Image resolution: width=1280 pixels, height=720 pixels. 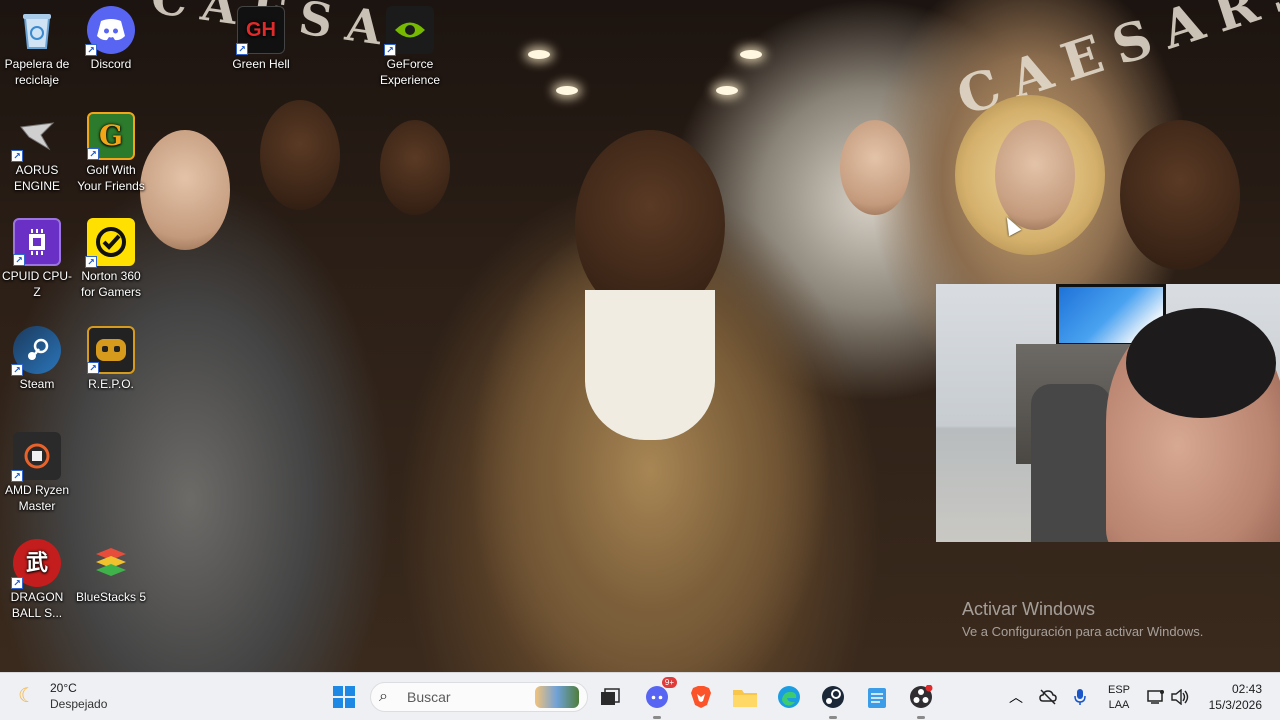 I want to click on microphone-icon, so click(x=1080, y=697).